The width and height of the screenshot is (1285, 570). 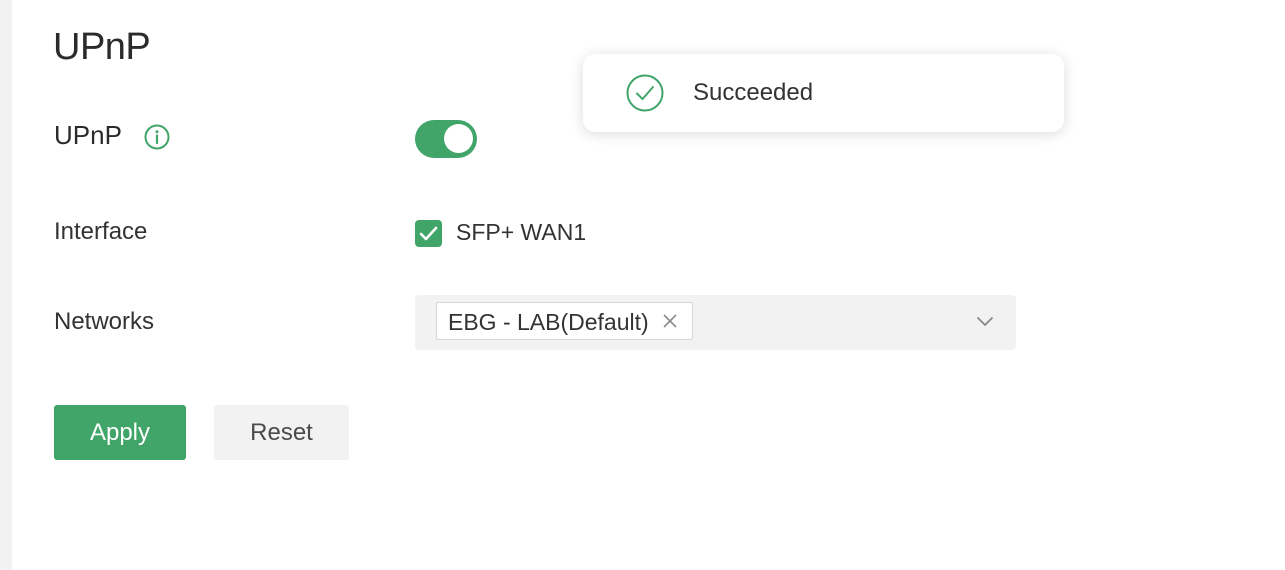 What do you see at coordinates (458, 138) in the screenshot?
I see `toggle-knob` at bounding box center [458, 138].